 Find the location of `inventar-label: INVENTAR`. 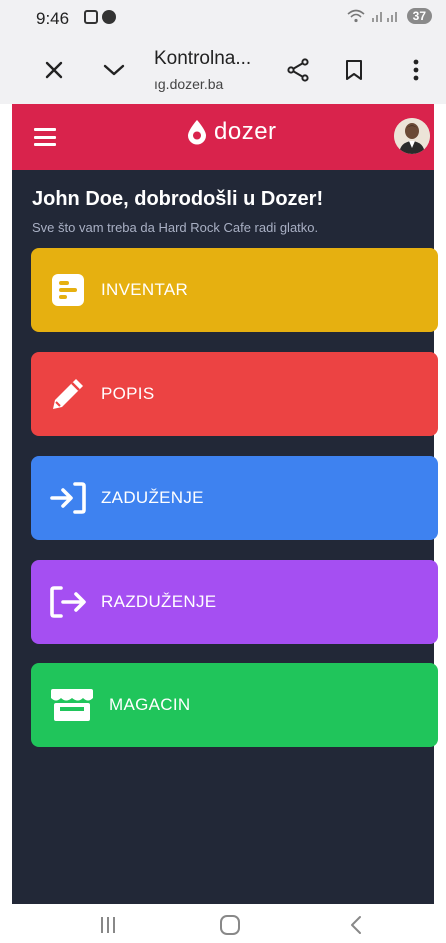

inventar-label: INVENTAR is located at coordinates (145, 289).